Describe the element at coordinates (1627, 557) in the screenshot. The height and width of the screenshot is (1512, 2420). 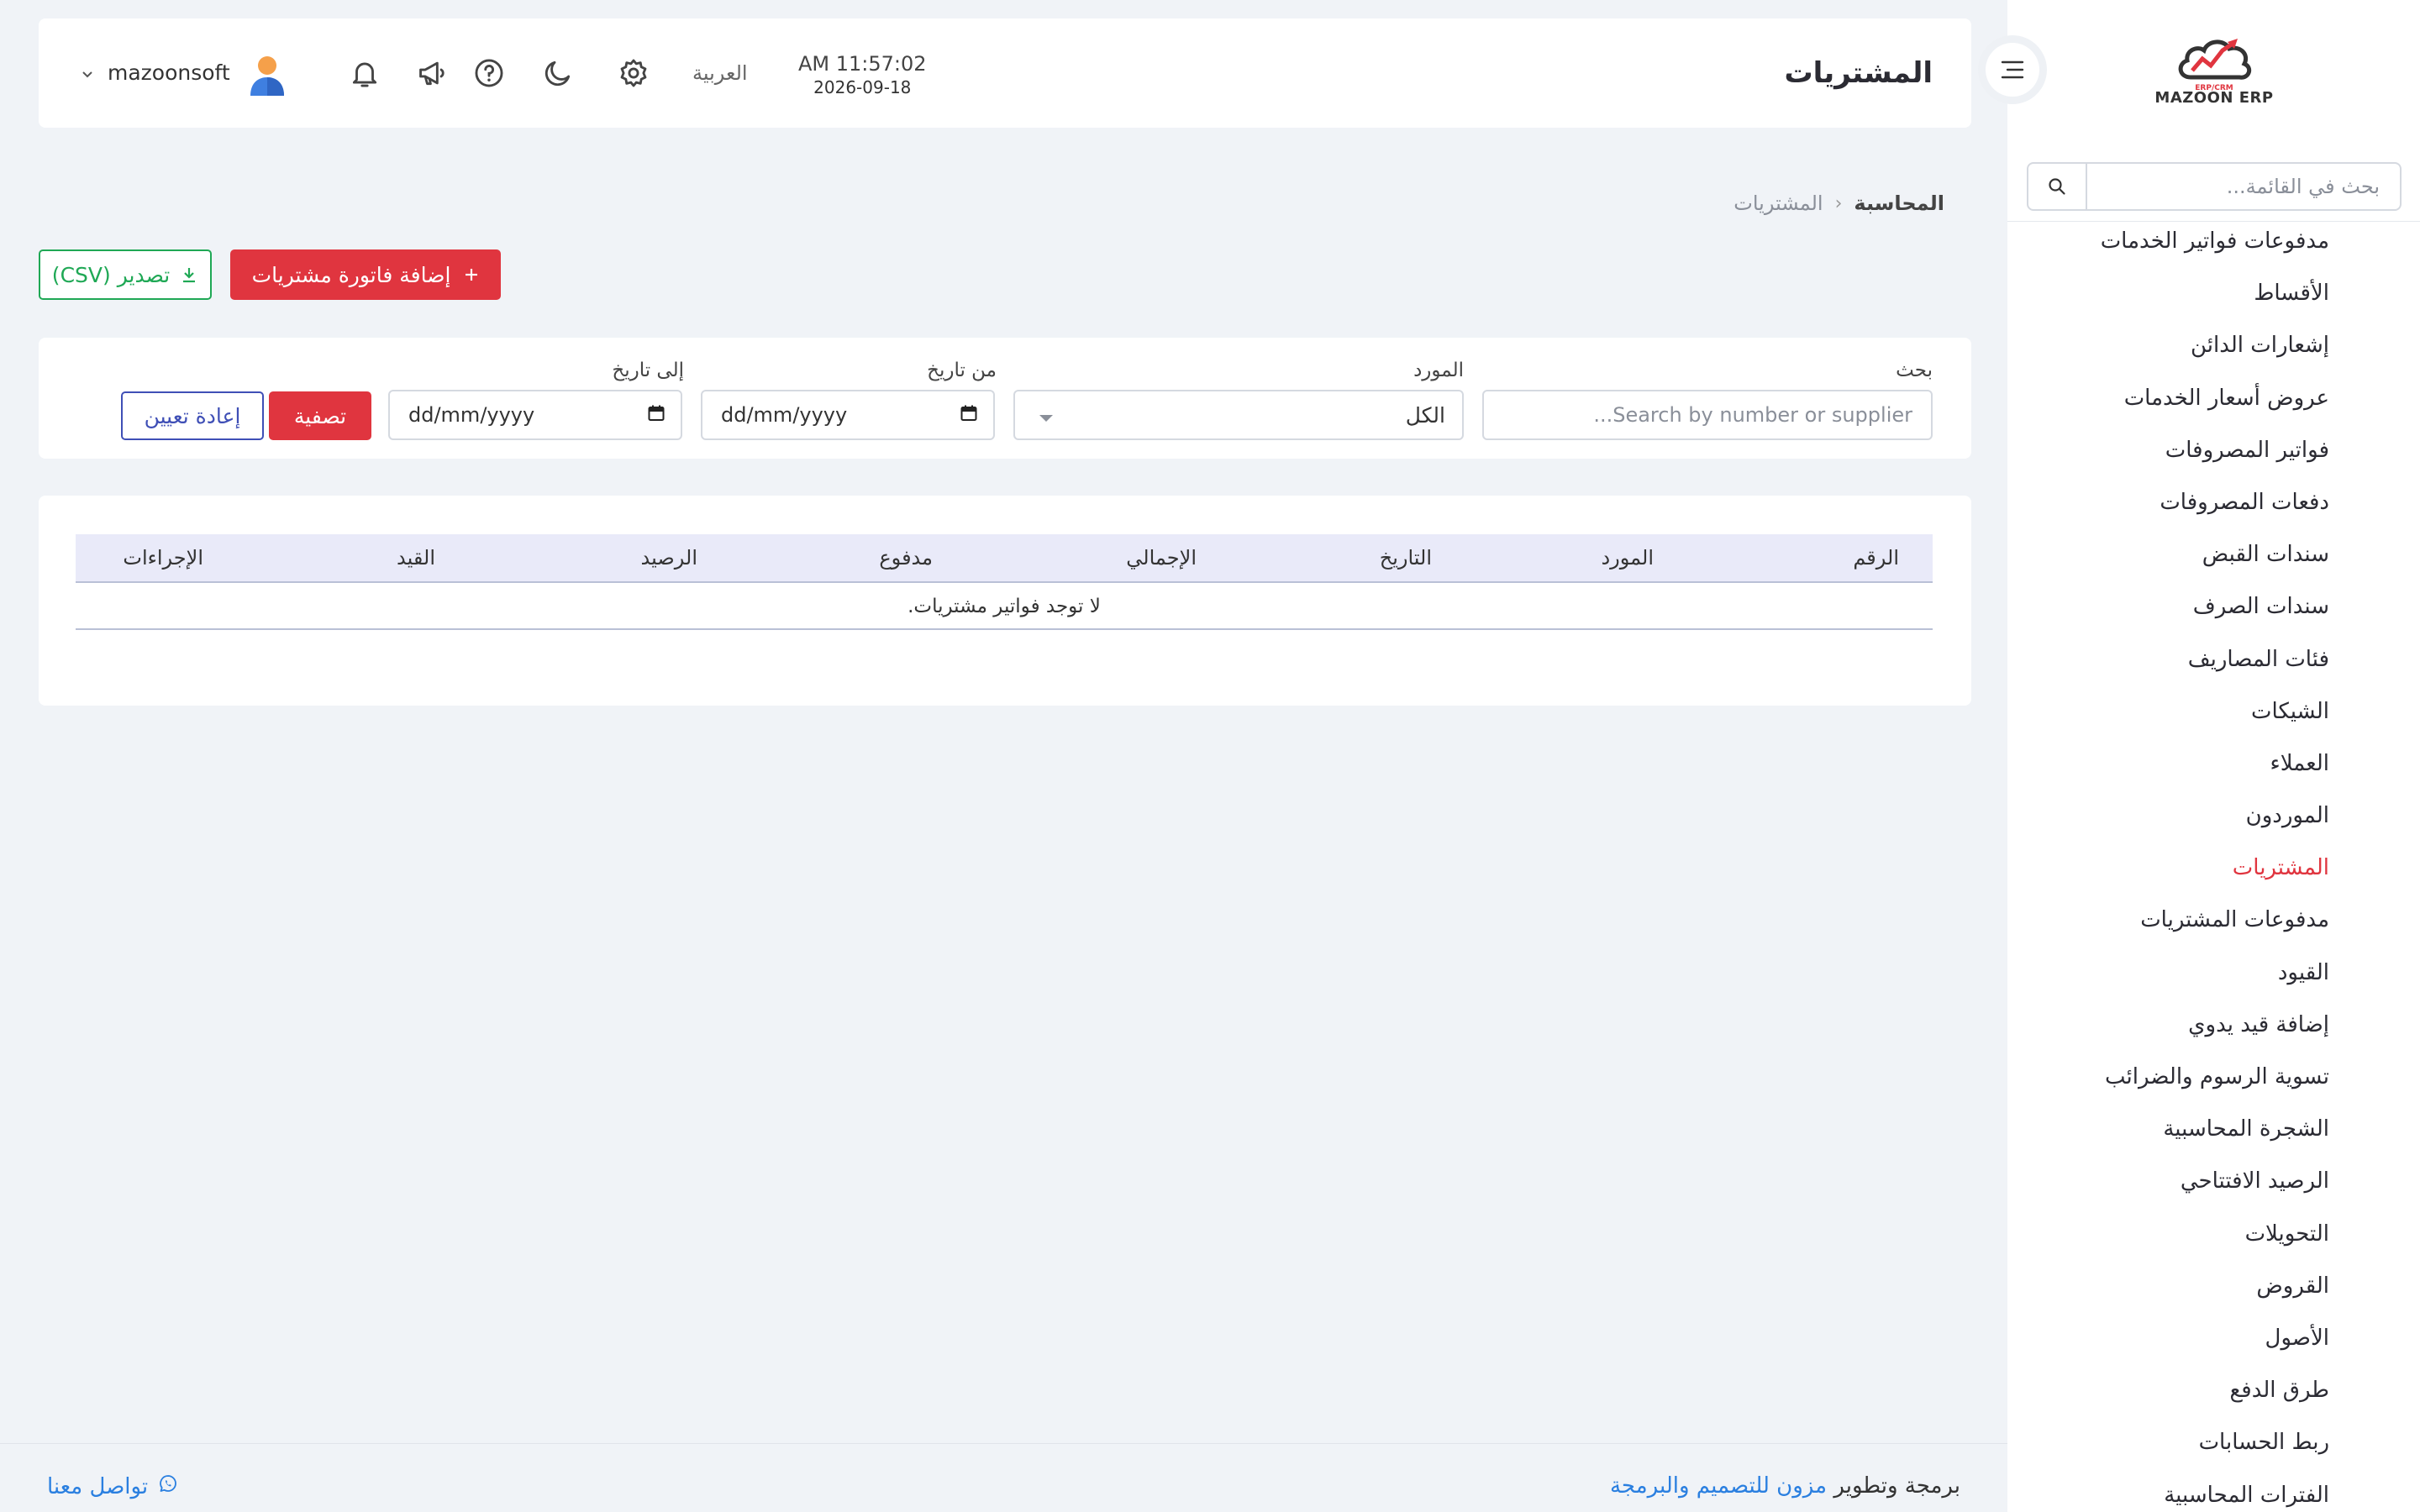
I see `column-supplier: المورد` at that location.